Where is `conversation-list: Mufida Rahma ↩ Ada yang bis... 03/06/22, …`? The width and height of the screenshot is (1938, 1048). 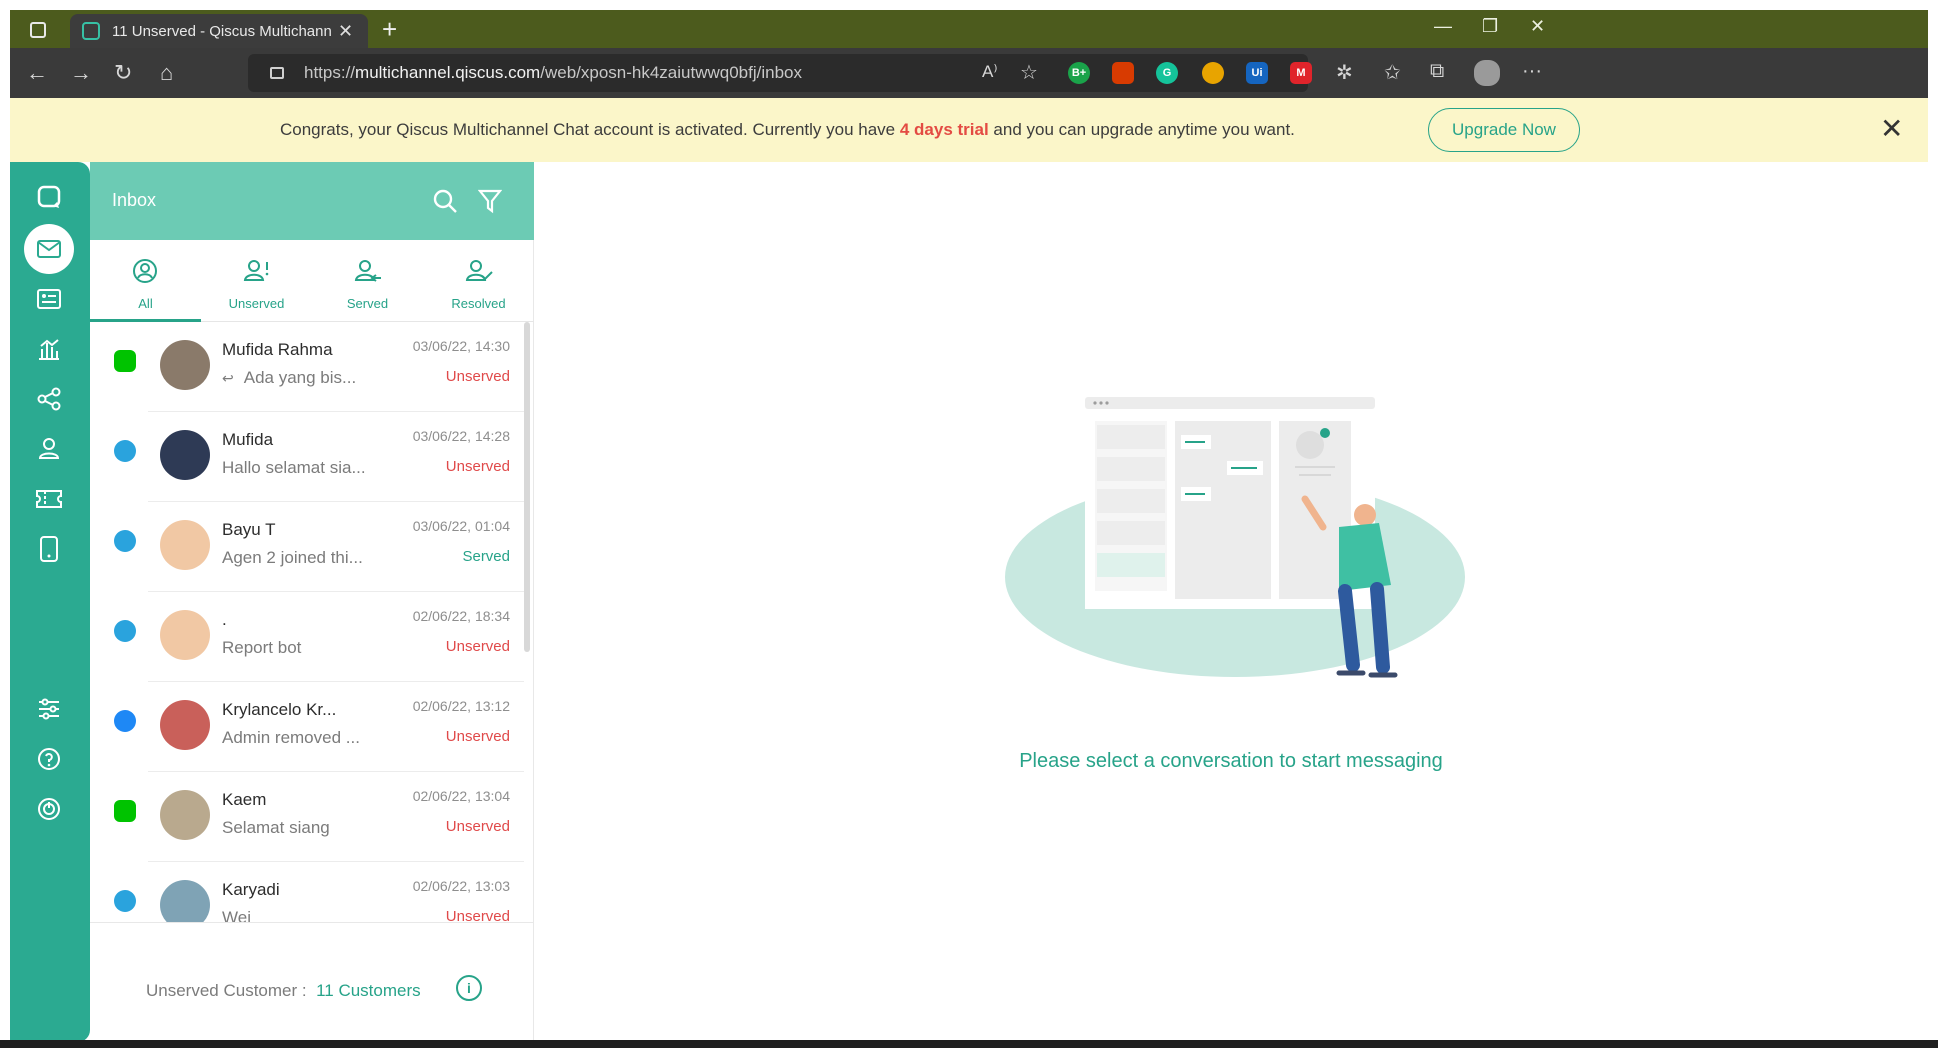
conversation-list: Mufida Rahma ↩ Ada yang bis... 03/06/22, … is located at coordinates (312, 622).